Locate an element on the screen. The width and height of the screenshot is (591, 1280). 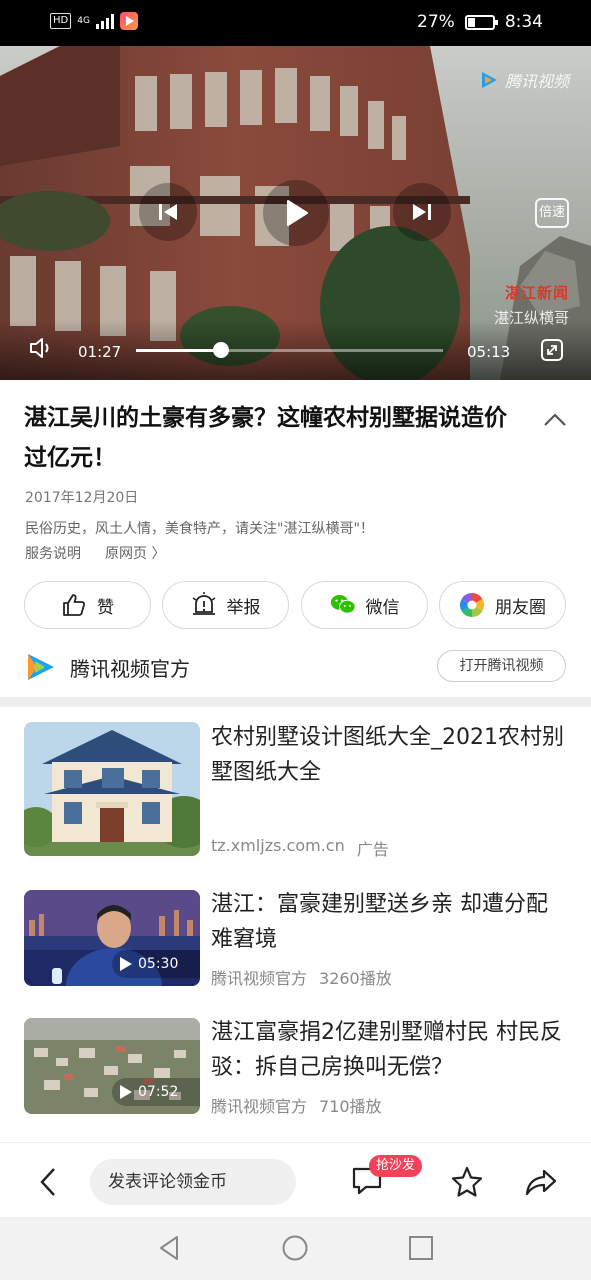
fullscreen-icon is located at coordinates (552, 350).